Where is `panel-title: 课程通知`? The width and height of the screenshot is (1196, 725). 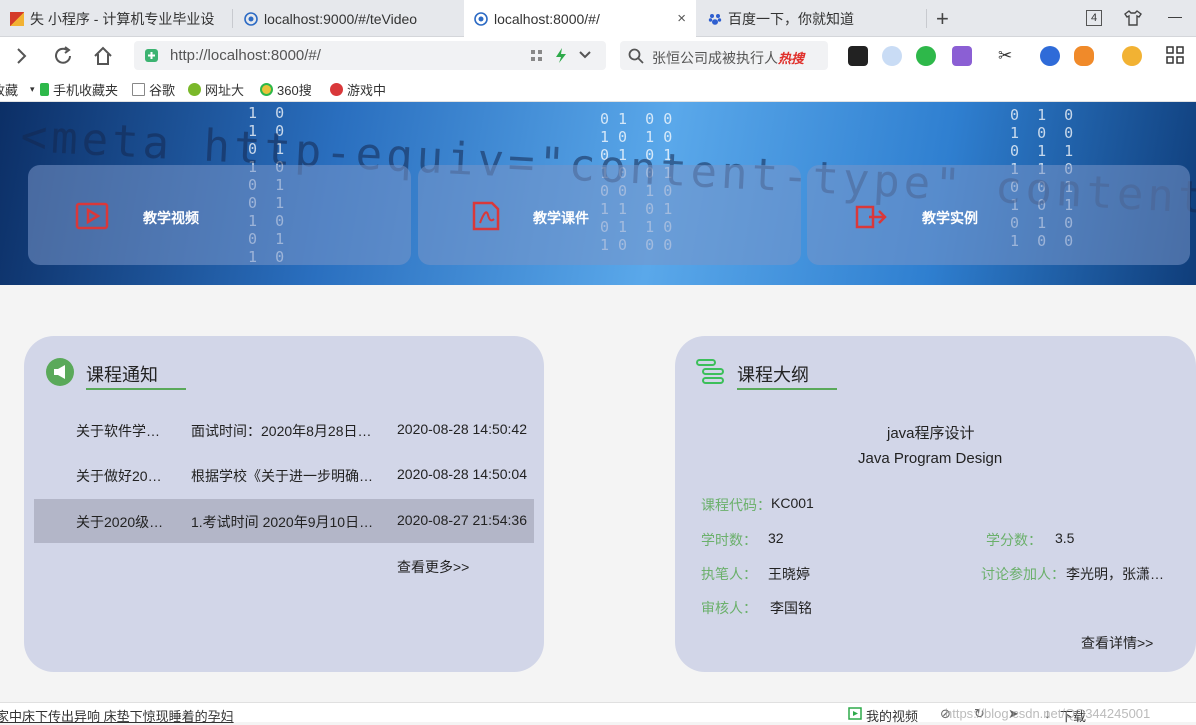
panel-title: 课程通知 is located at coordinates (122, 375).